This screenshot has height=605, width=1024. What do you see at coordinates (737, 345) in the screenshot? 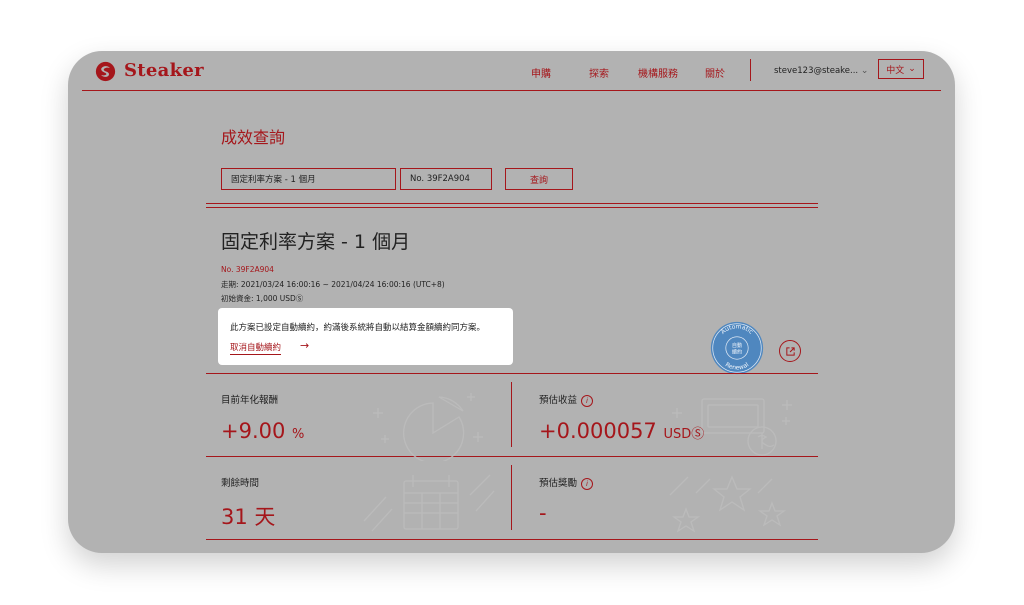
I see `stamp-center-text-1: 自動` at bounding box center [737, 345].